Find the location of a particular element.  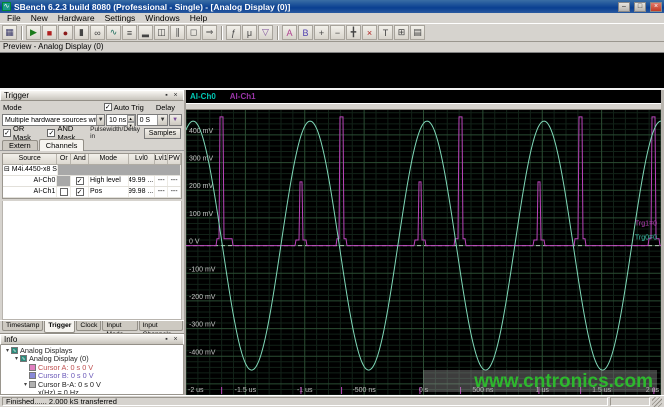

cursor-ba-icon is located at coordinates (32, 384).